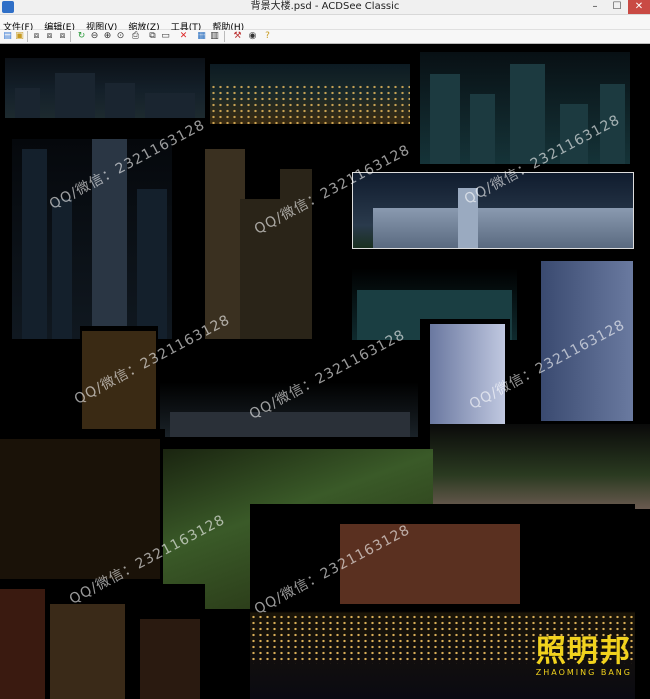 The width and height of the screenshot is (650, 699). What do you see at coordinates (62, 36) in the screenshot?
I see `next-icon: ⧈` at bounding box center [62, 36].